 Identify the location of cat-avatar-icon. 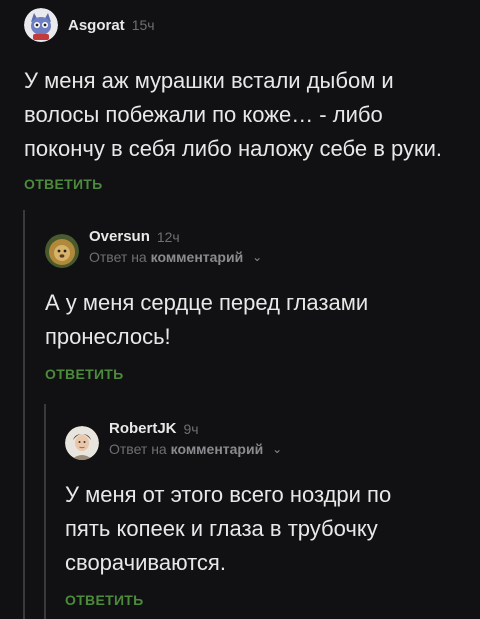
(41, 25).